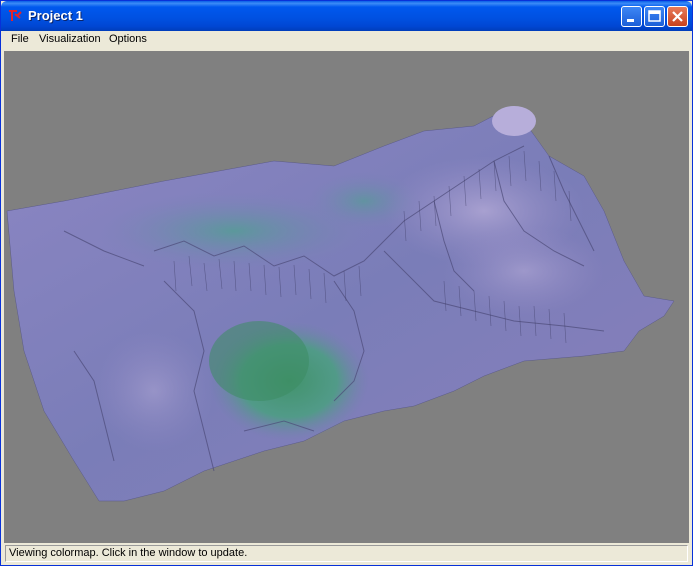  I want to click on close-icon, so click(677, 16).